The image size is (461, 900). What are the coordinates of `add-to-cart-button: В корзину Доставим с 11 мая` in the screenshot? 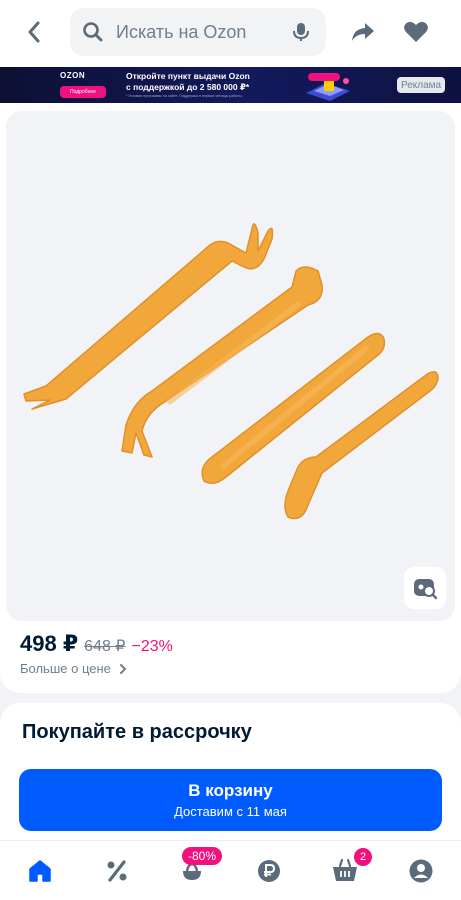 It's located at (230, 800).